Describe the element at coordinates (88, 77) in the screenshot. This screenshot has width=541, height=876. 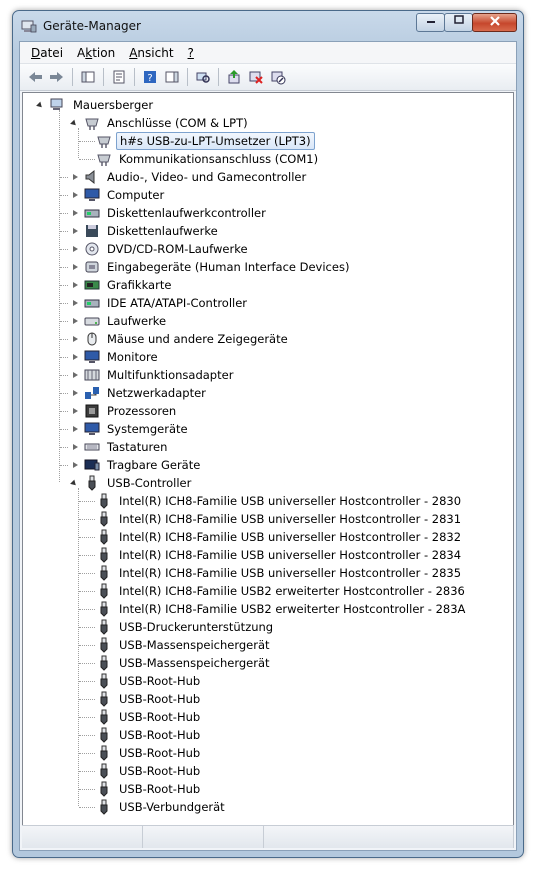
I see `console-tree-button` at that location.